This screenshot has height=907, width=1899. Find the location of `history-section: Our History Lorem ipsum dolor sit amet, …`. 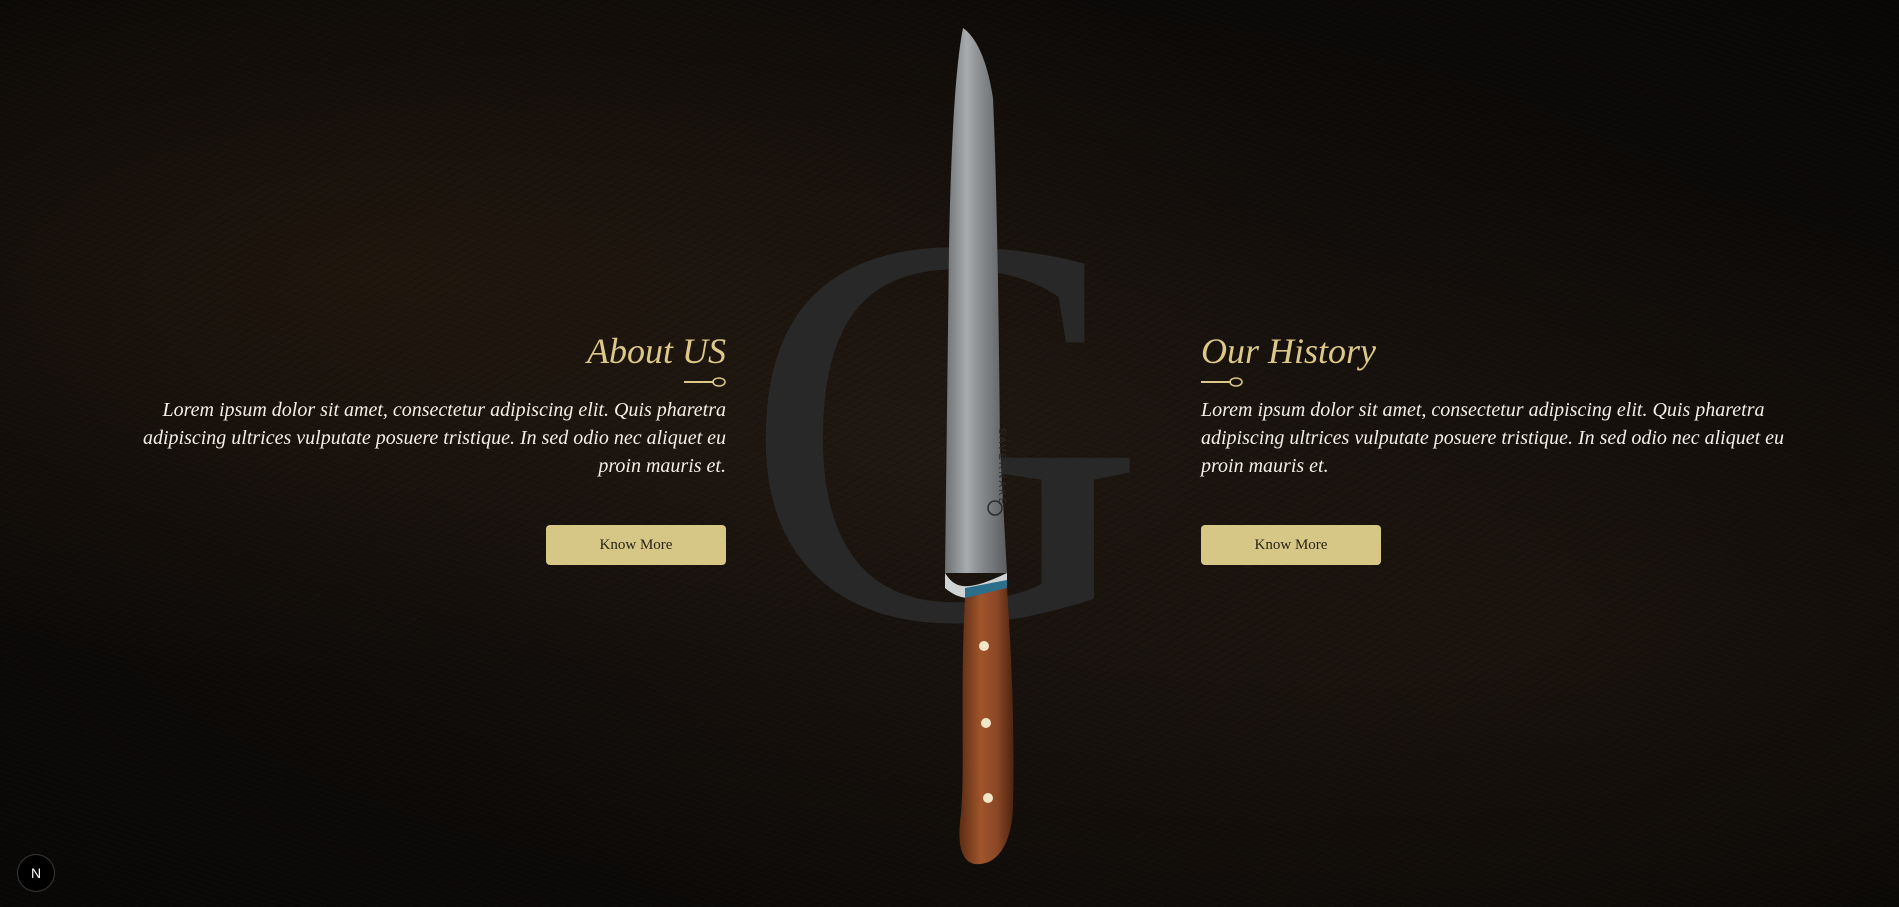

history-section: Our History Lorem ipsum dolor sit amet, … is located at coordinates (1501, 404).